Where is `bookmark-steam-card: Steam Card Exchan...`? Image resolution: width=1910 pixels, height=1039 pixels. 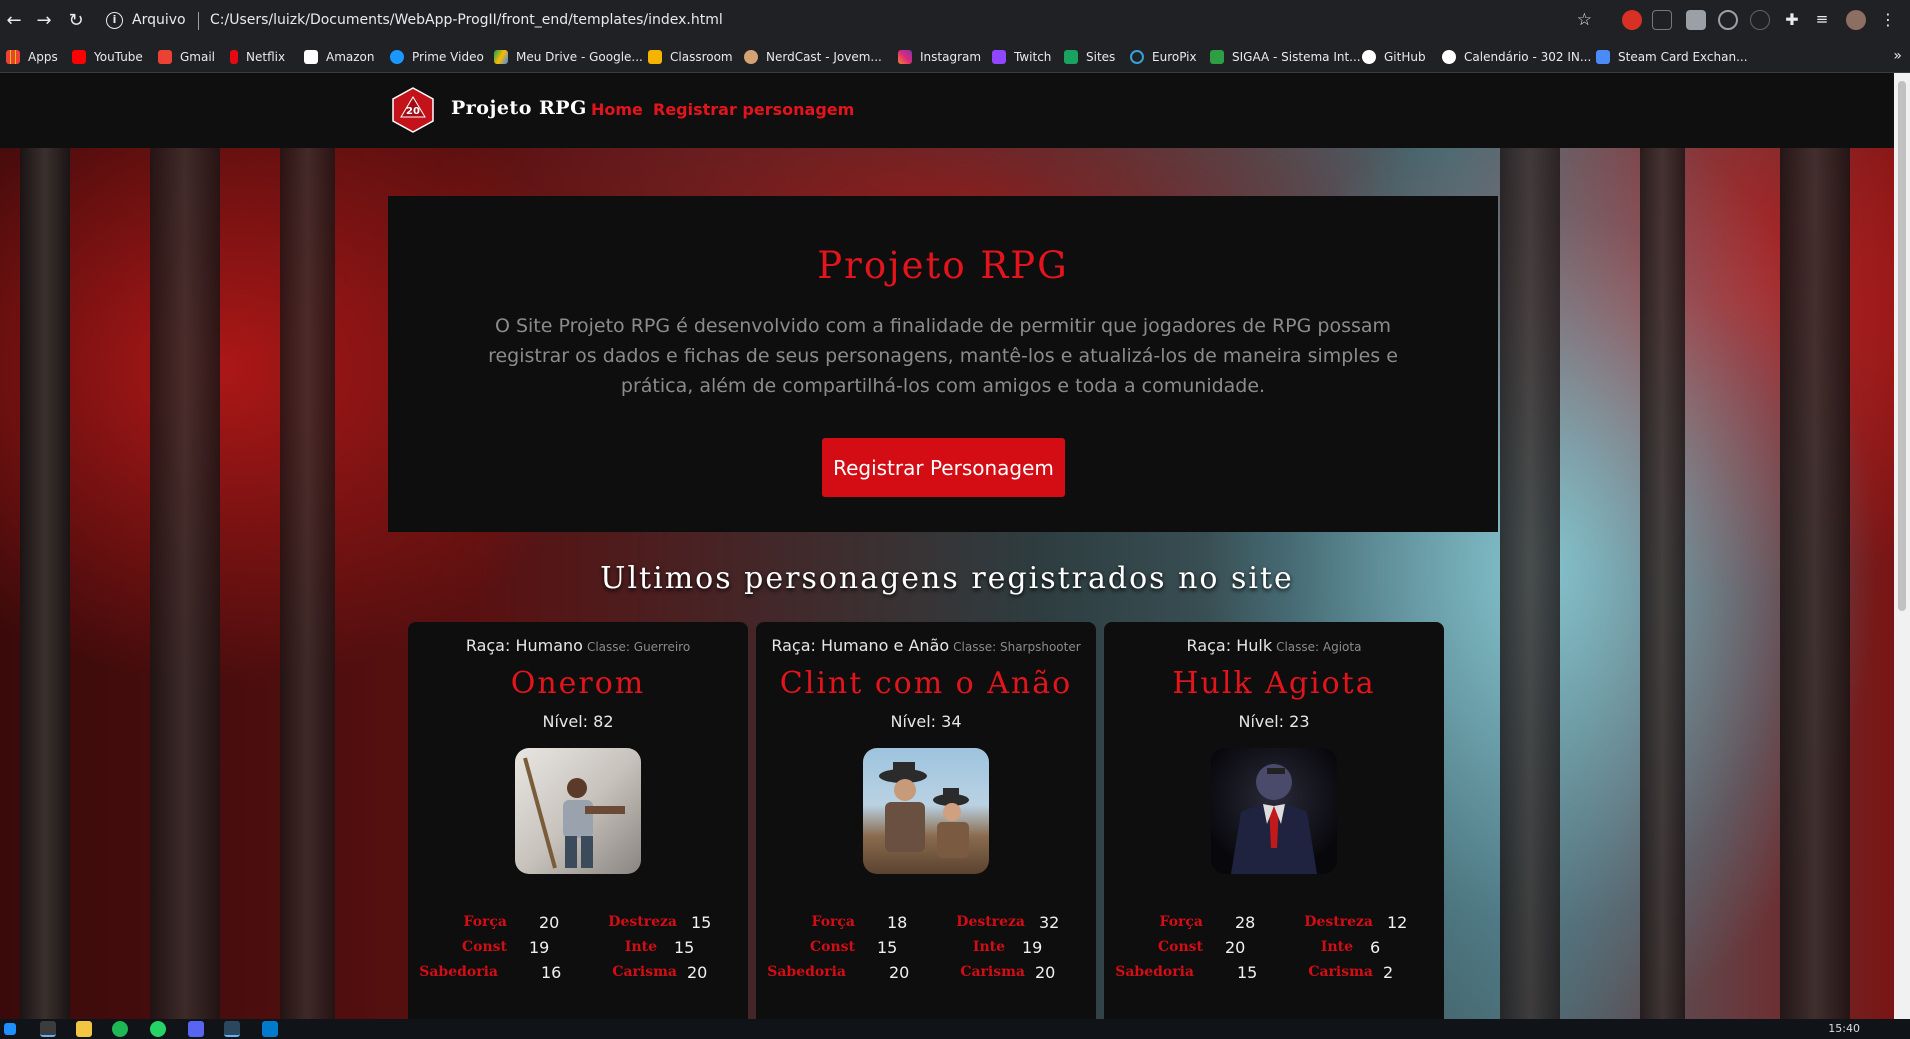 bookmark-steam-card: Steam Card Exchan... is located at coordinates (1672, 57).